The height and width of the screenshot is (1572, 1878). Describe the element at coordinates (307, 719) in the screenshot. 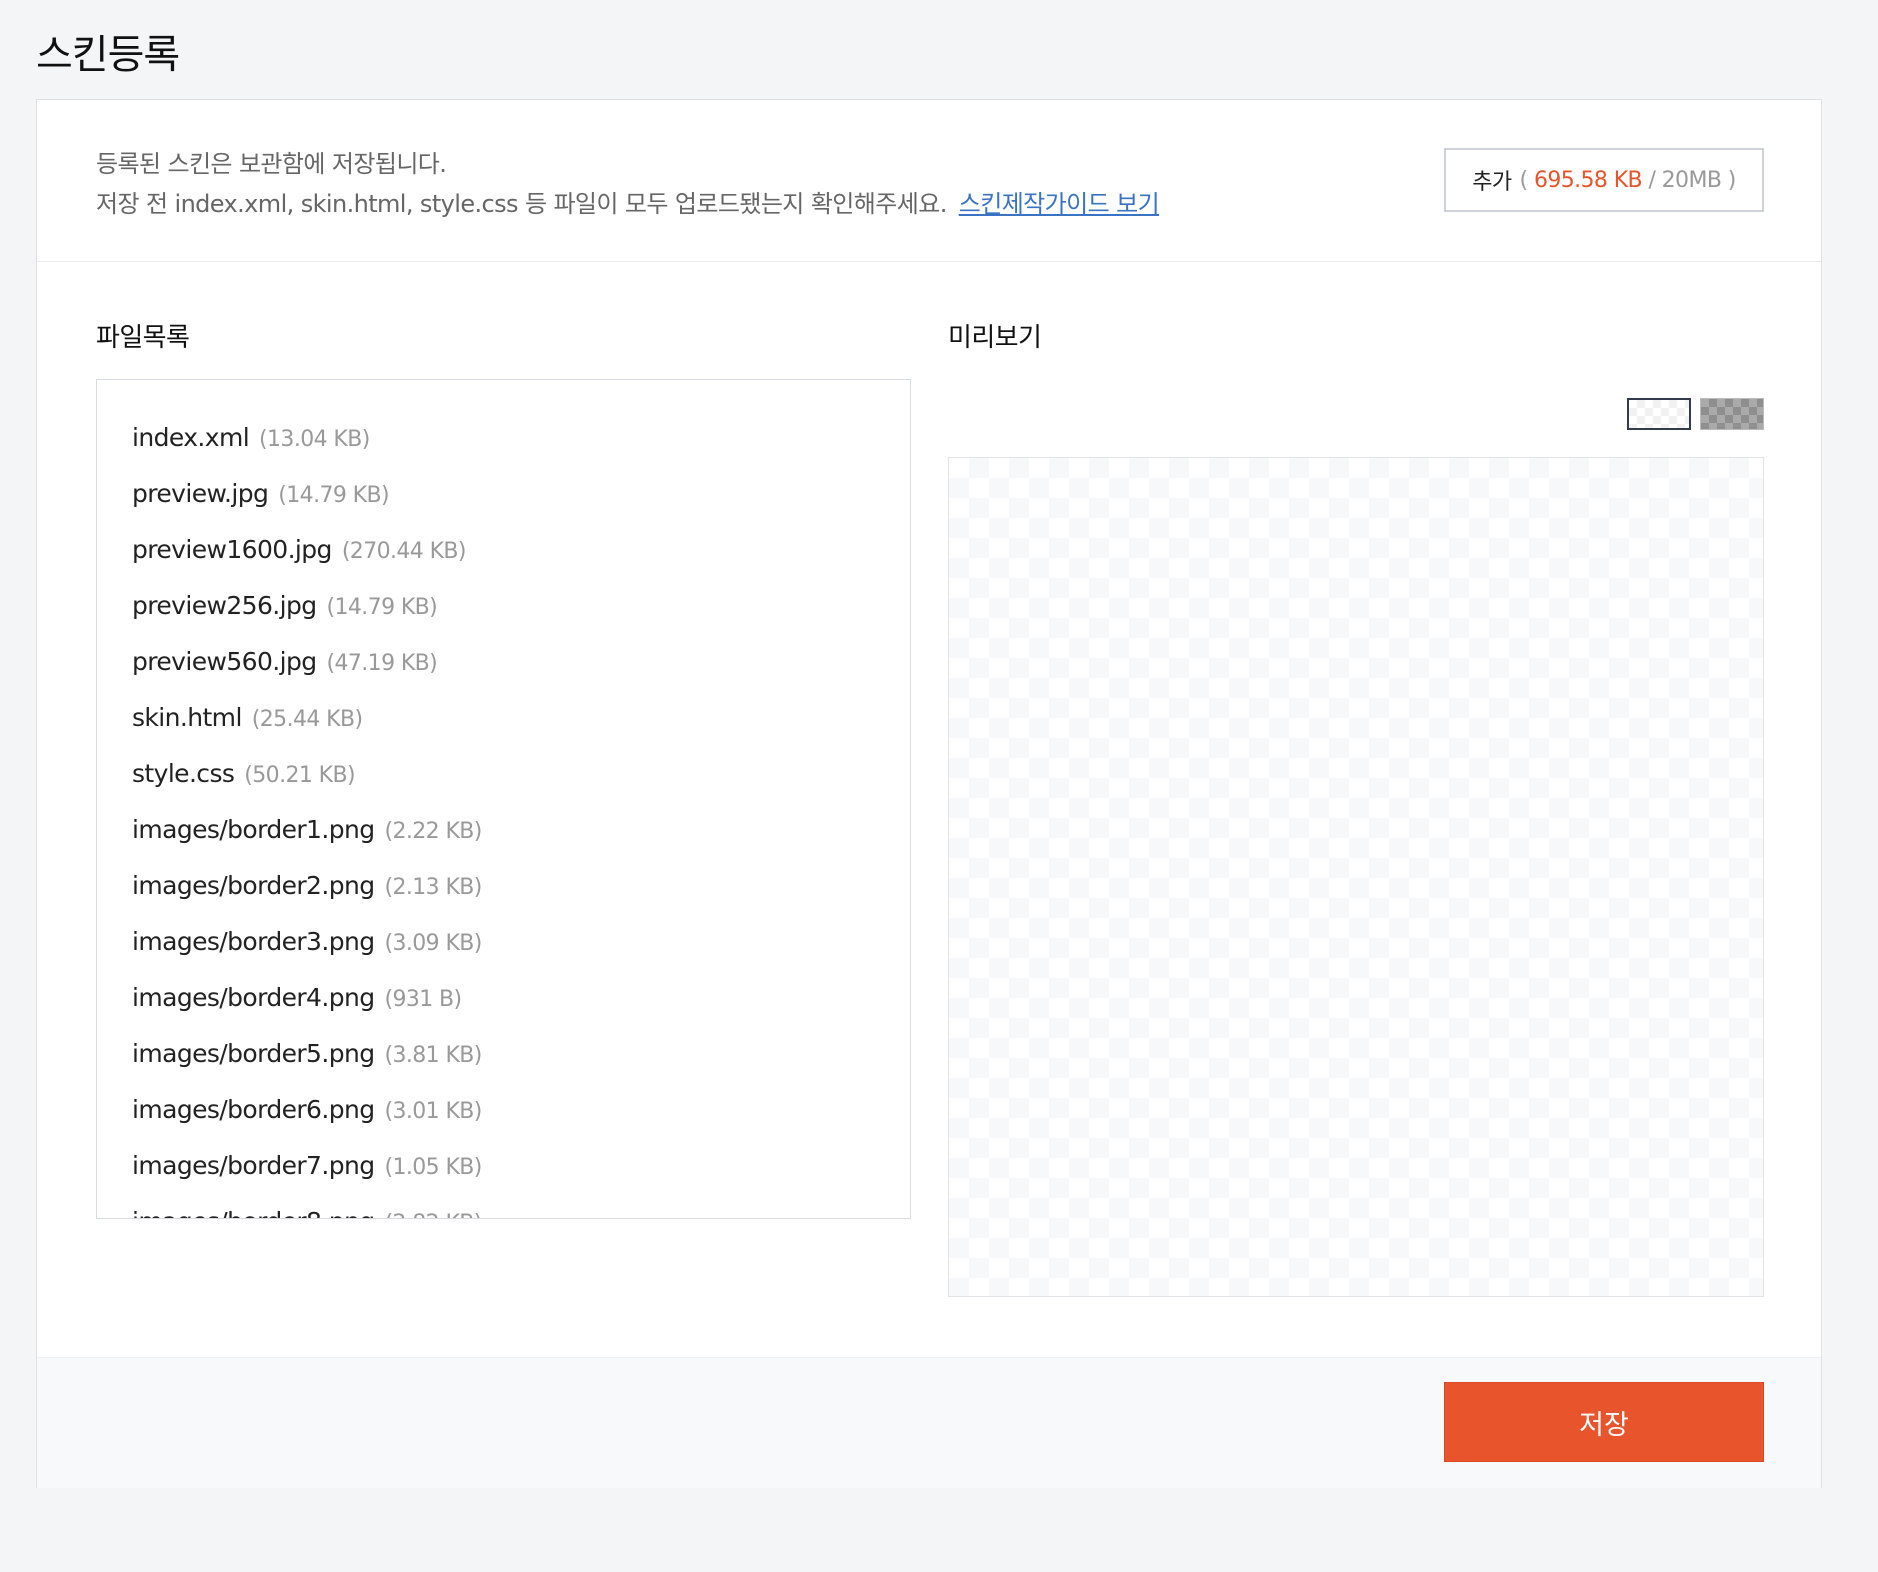

I see `file-size: (25.44 KB)` at that location.